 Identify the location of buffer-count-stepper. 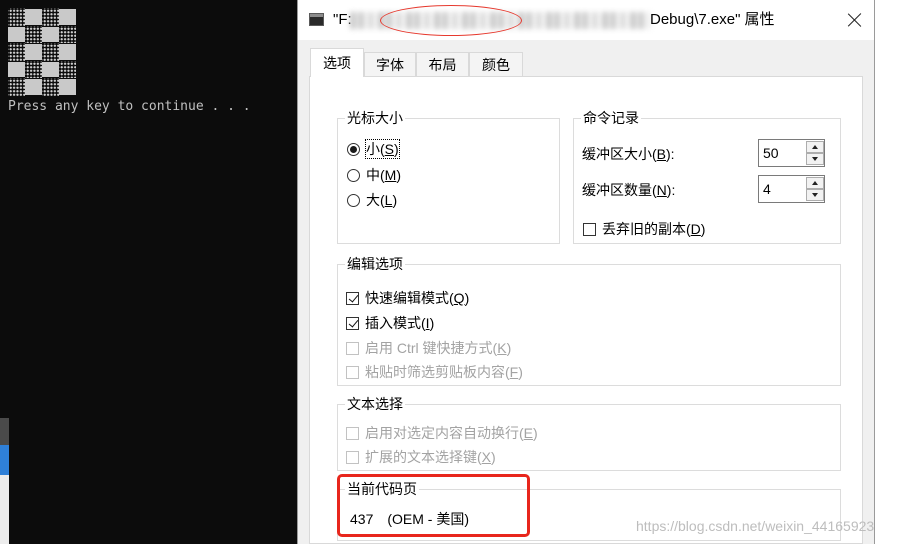
(791, 189).